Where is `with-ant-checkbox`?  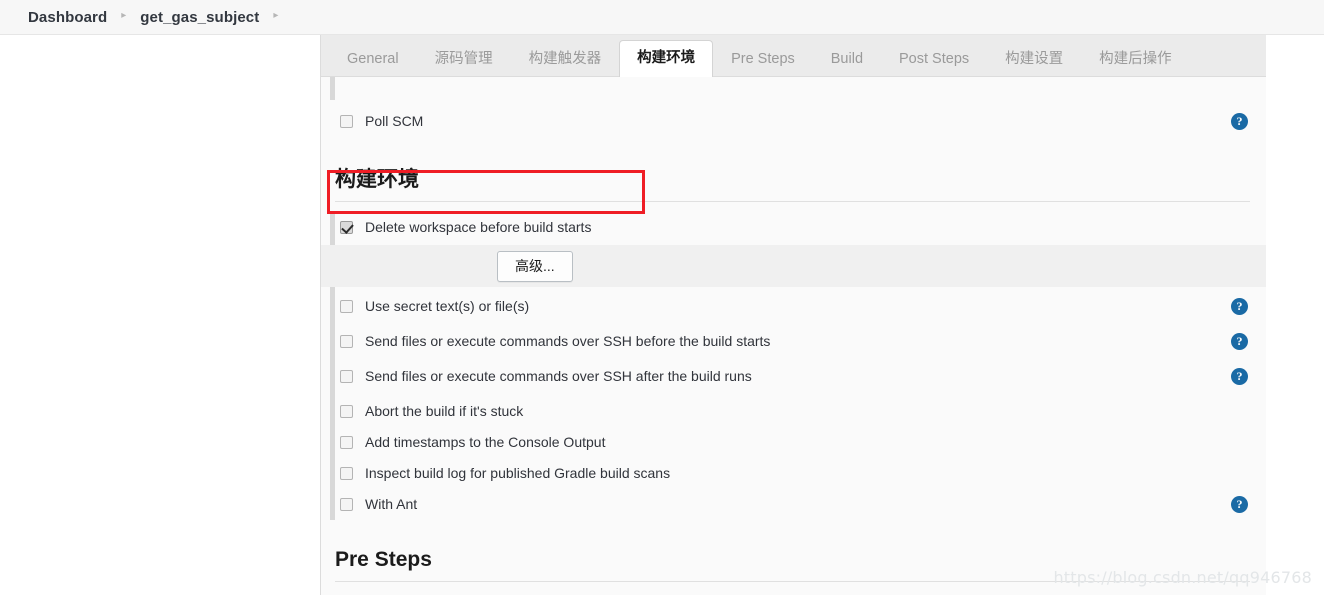 with-ant-checkbox is located at coordinates (346, 504).